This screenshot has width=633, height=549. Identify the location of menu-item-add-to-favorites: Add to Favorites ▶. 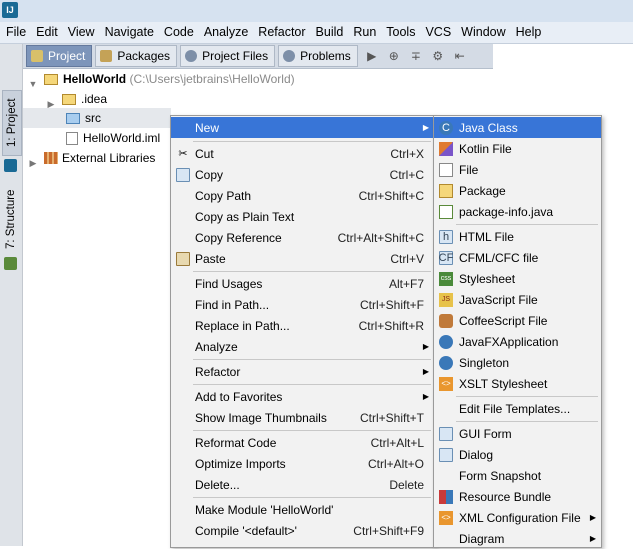
(302, 396).